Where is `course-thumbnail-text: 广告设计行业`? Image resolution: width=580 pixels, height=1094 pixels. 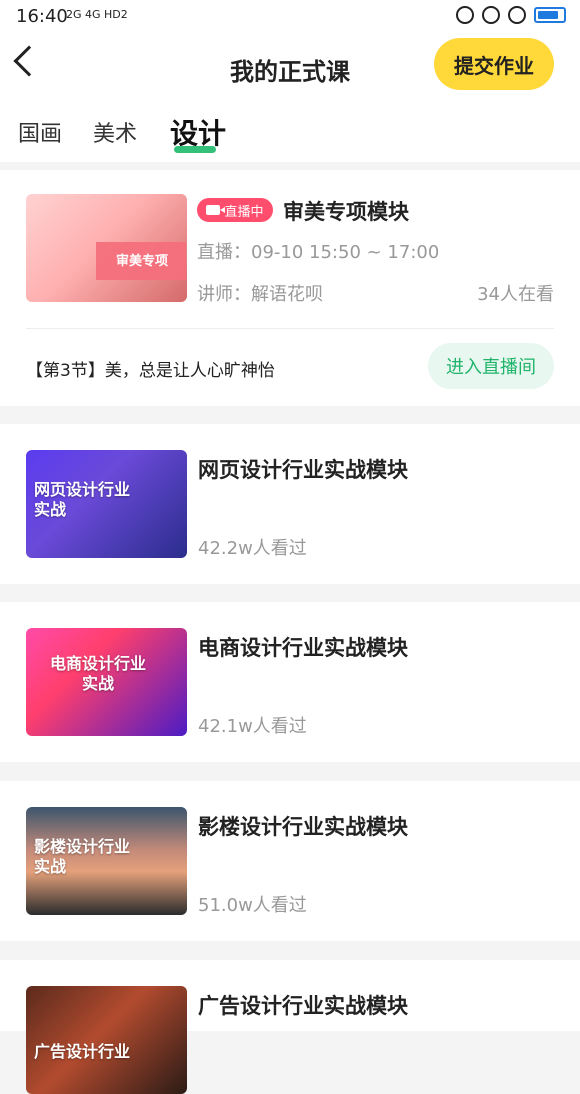 course-thumbnail-text: 广告设计行业 is located at coordinates (82, 1051).